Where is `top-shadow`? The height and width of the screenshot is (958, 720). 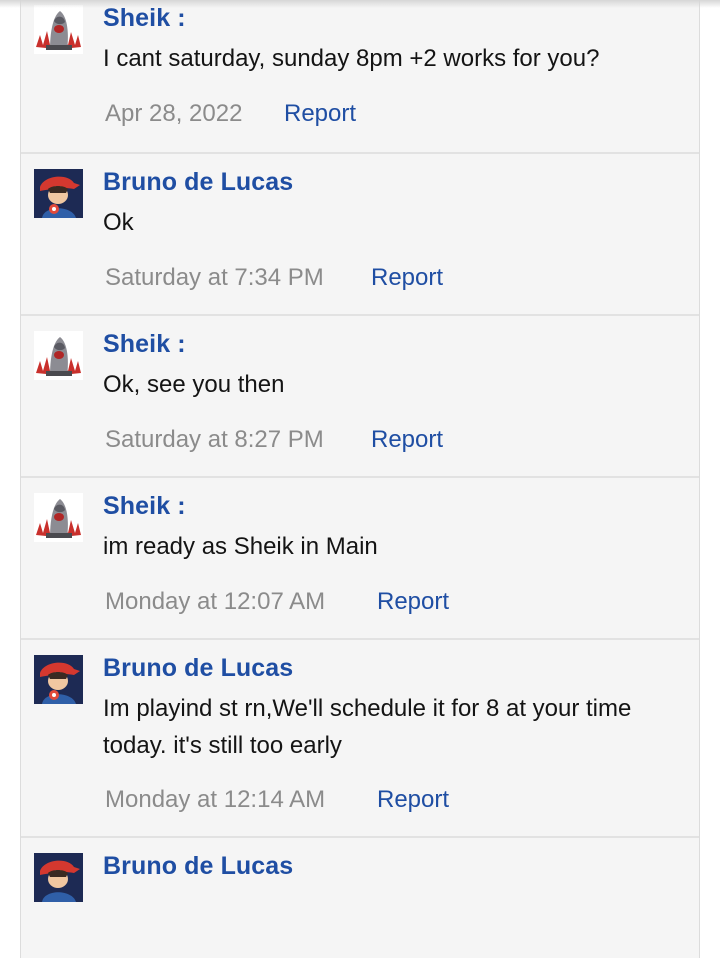
top-shadow is located at coordinates (360, 4).